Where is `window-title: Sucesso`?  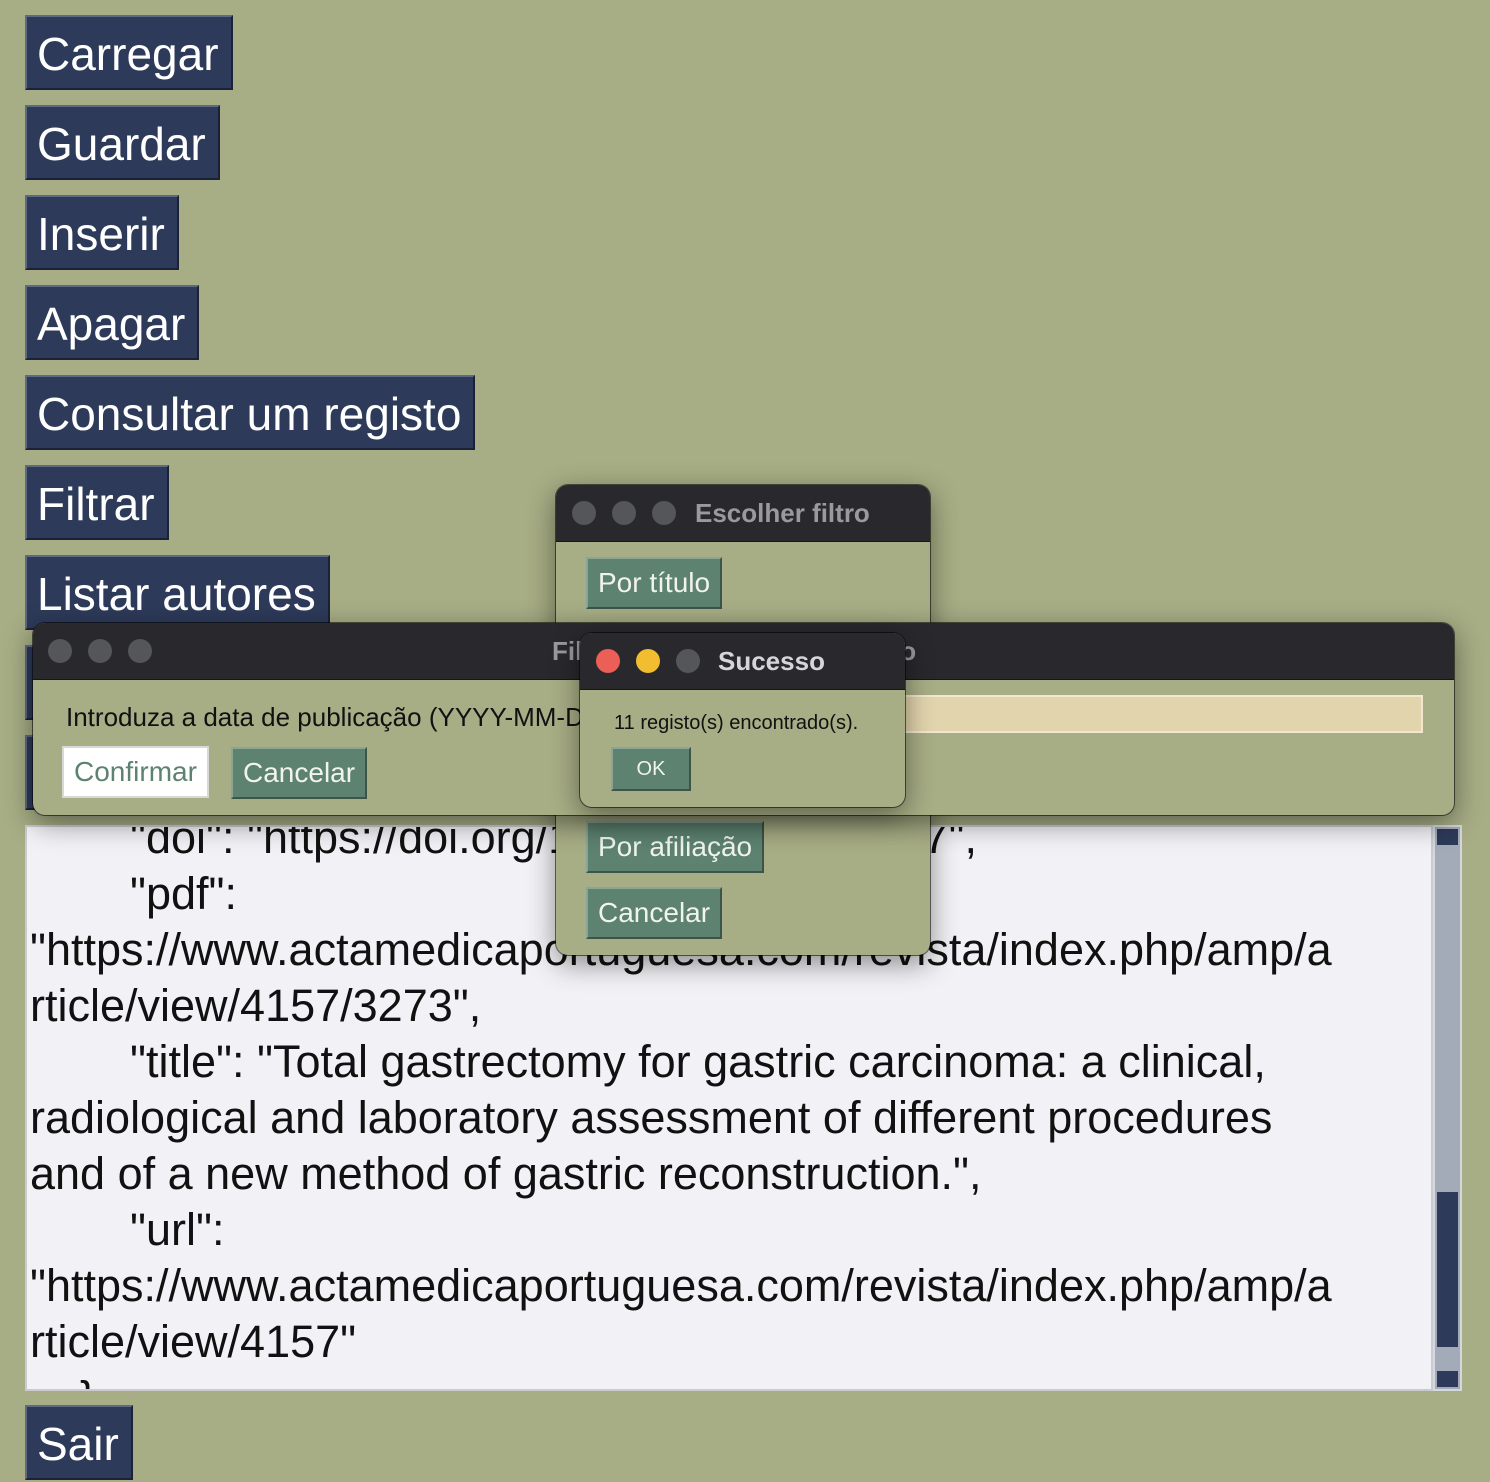 window-title: Sucesso is located at coordinates (771, 661).